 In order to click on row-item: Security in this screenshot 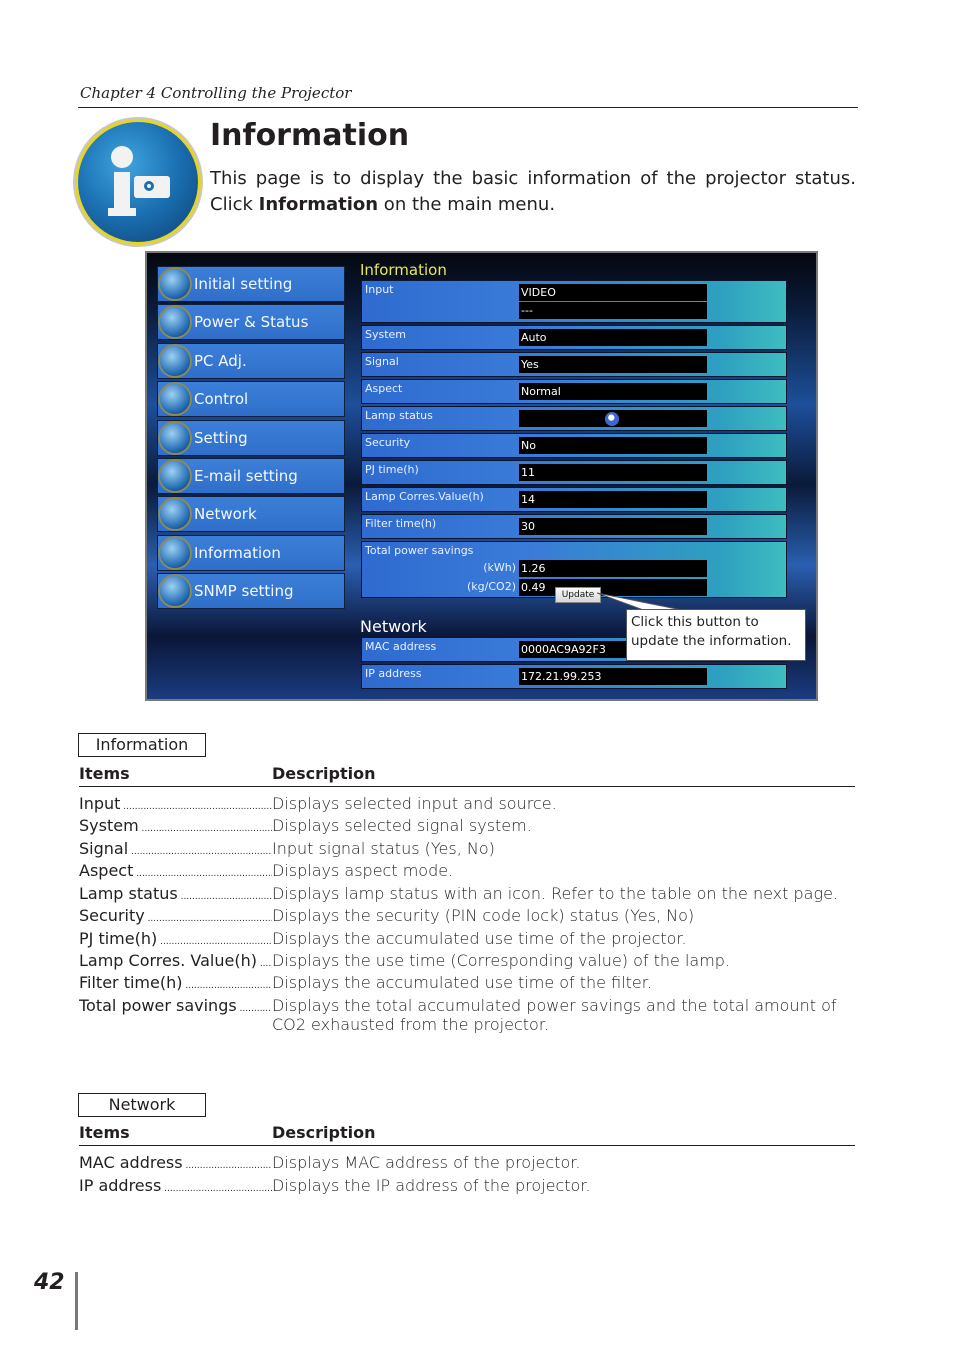, I will do `click(175, 917)`.